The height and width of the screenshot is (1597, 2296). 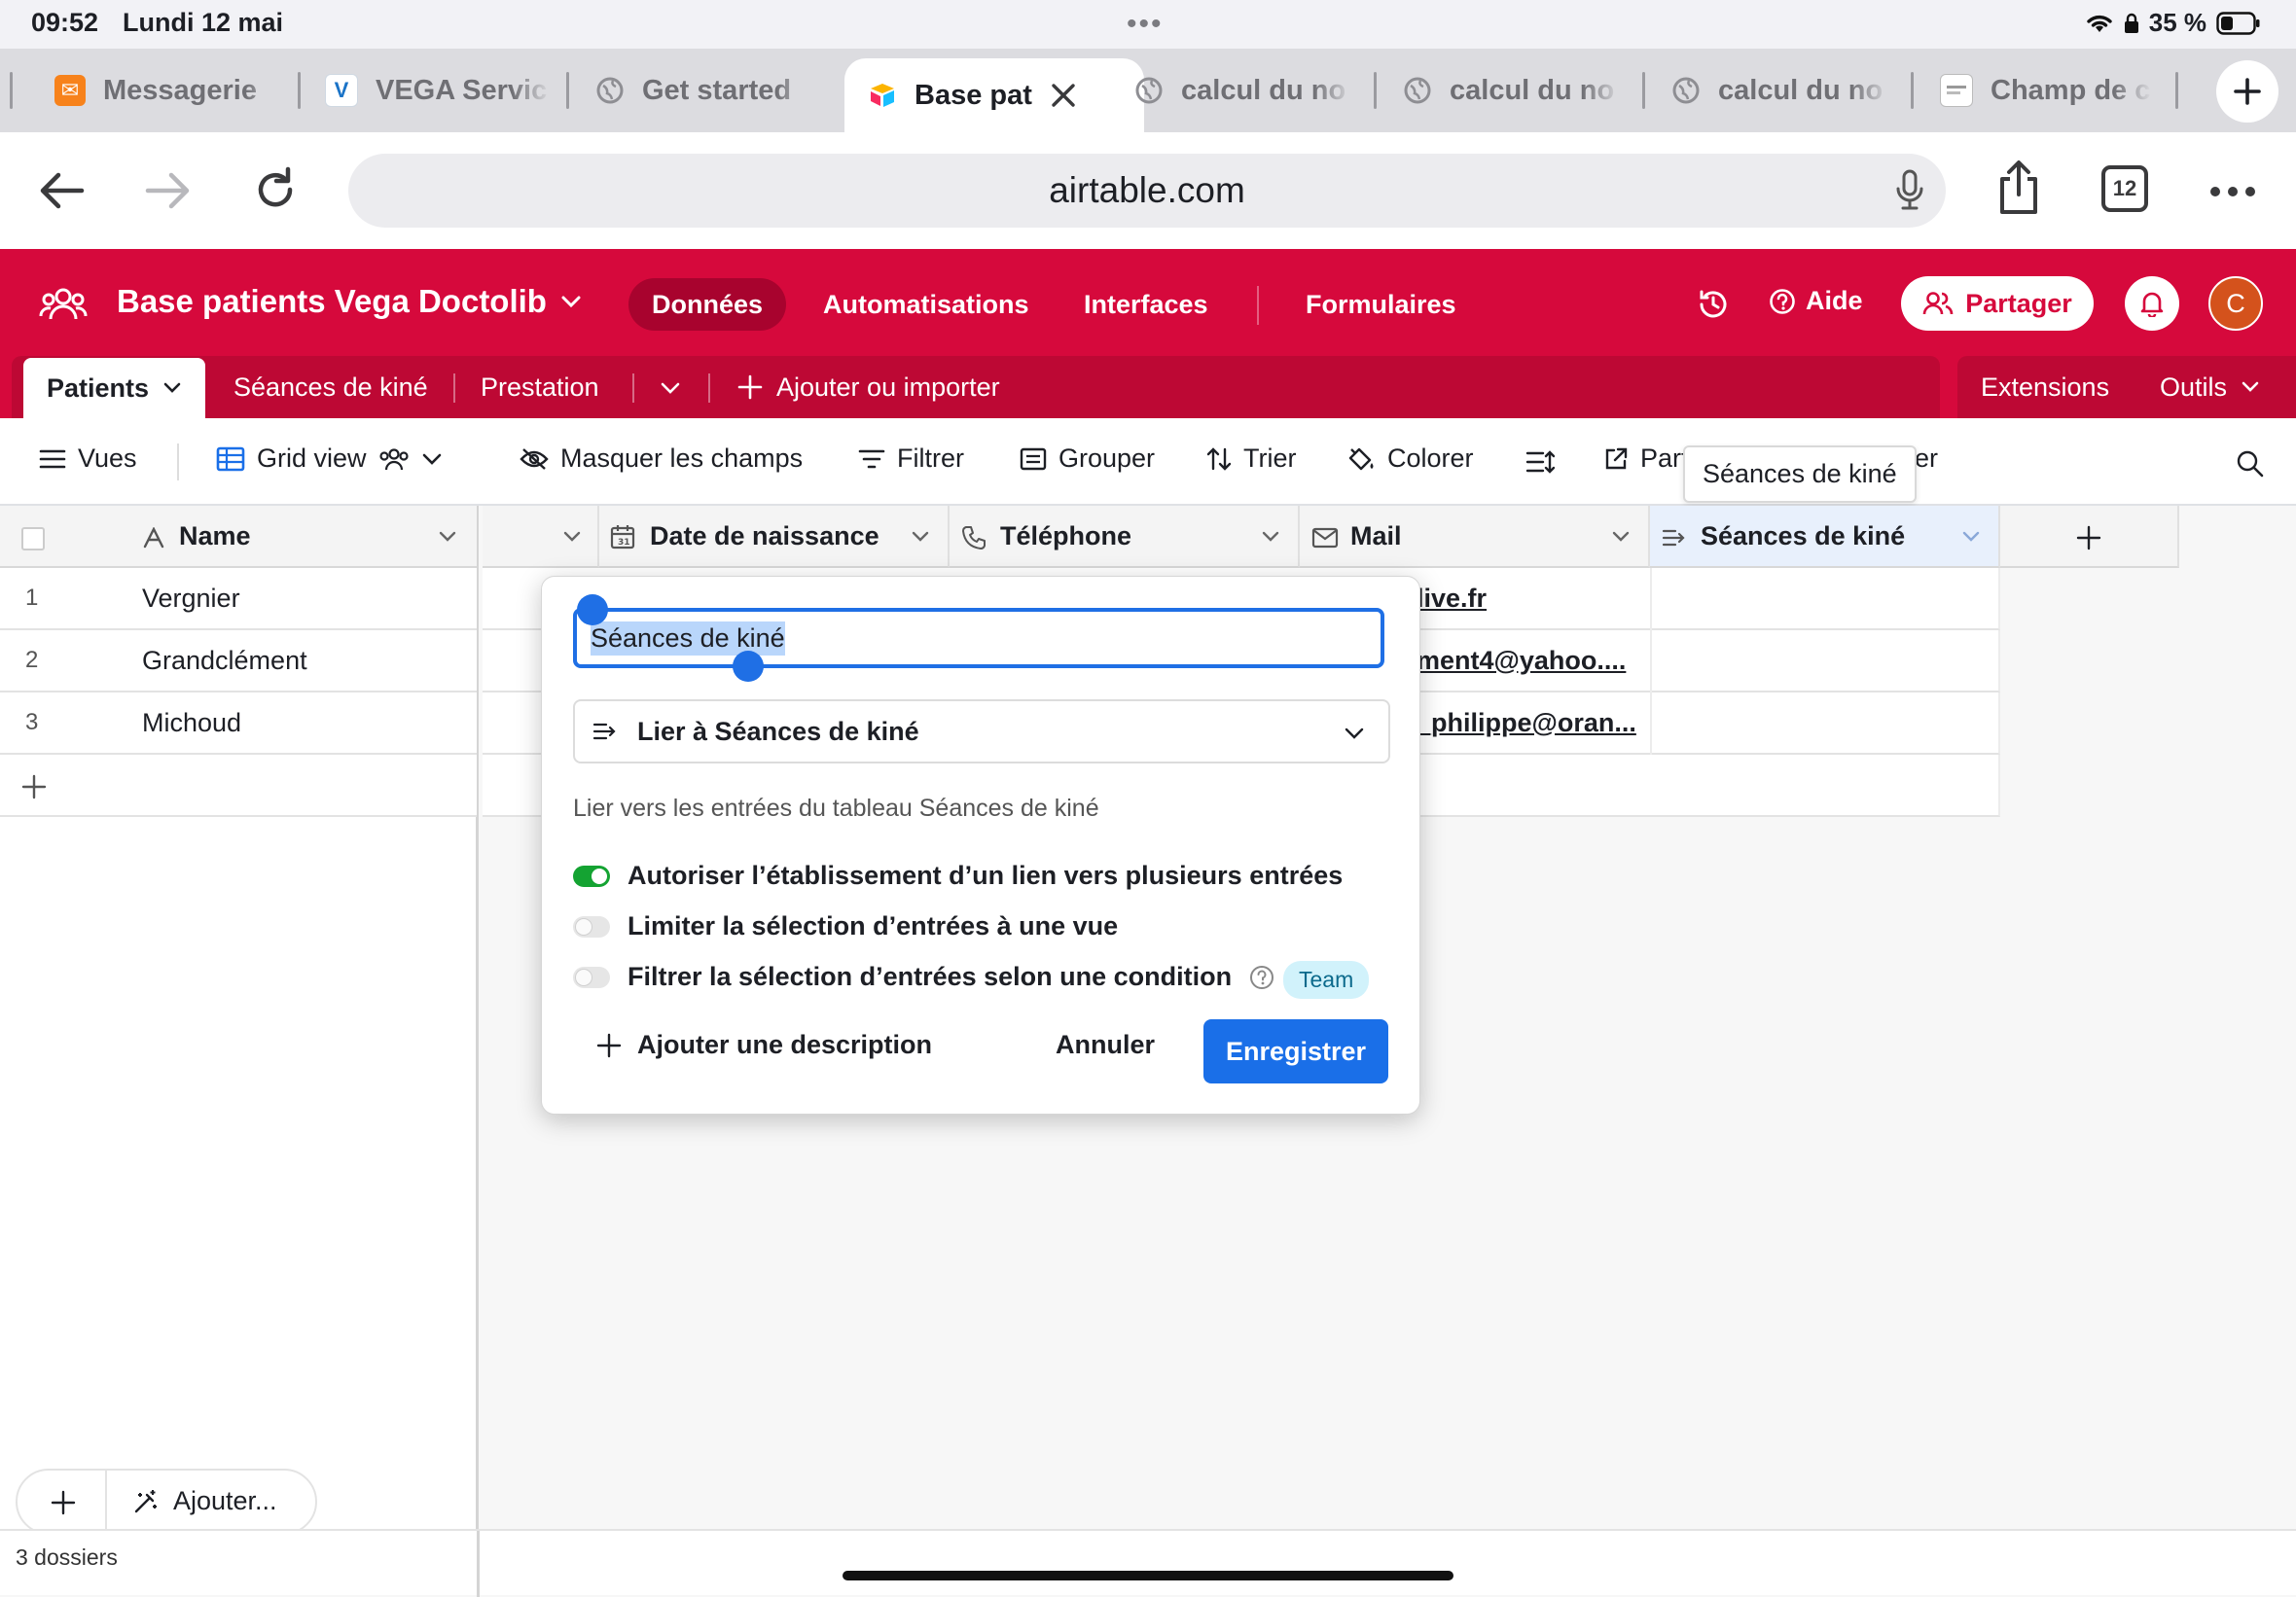 I want to click on field-name-input: Séances de kiné, so click(x=978, y=638).